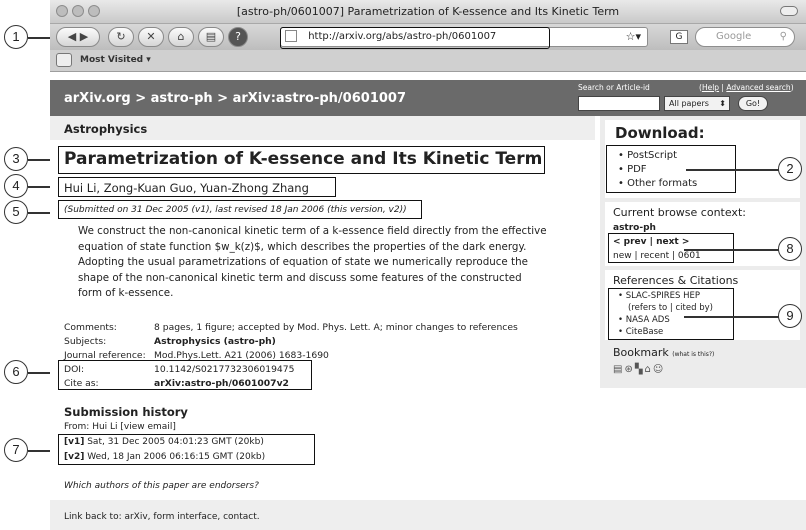 Image resolution: width=806 pixels, height=530 pixels. What do you see at coordinates (415, 38) in the screenshot?
I see `url-highlight` at bounding box center [415, 38].